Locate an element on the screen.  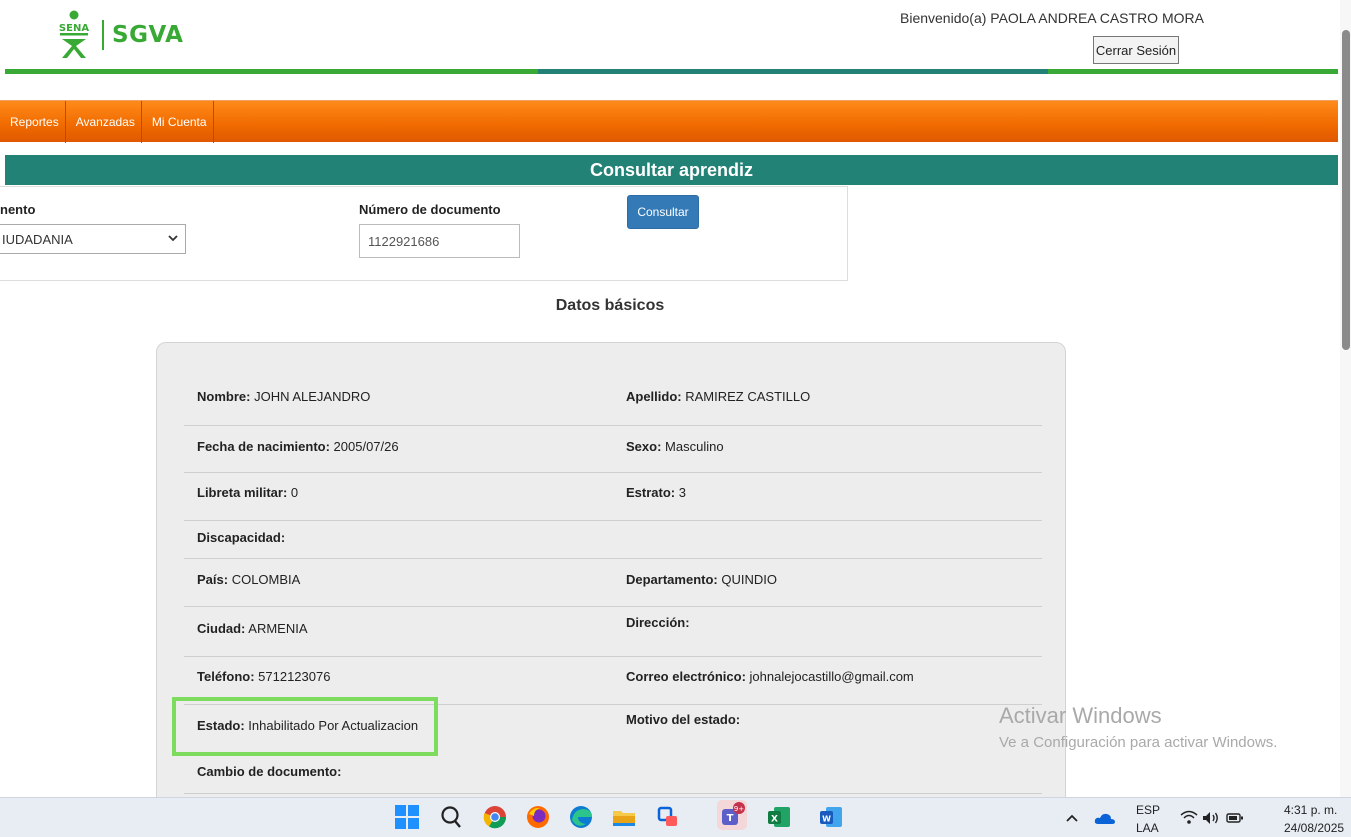
doc-type-select: IUDADANIA is located at coordinates (93, 239).